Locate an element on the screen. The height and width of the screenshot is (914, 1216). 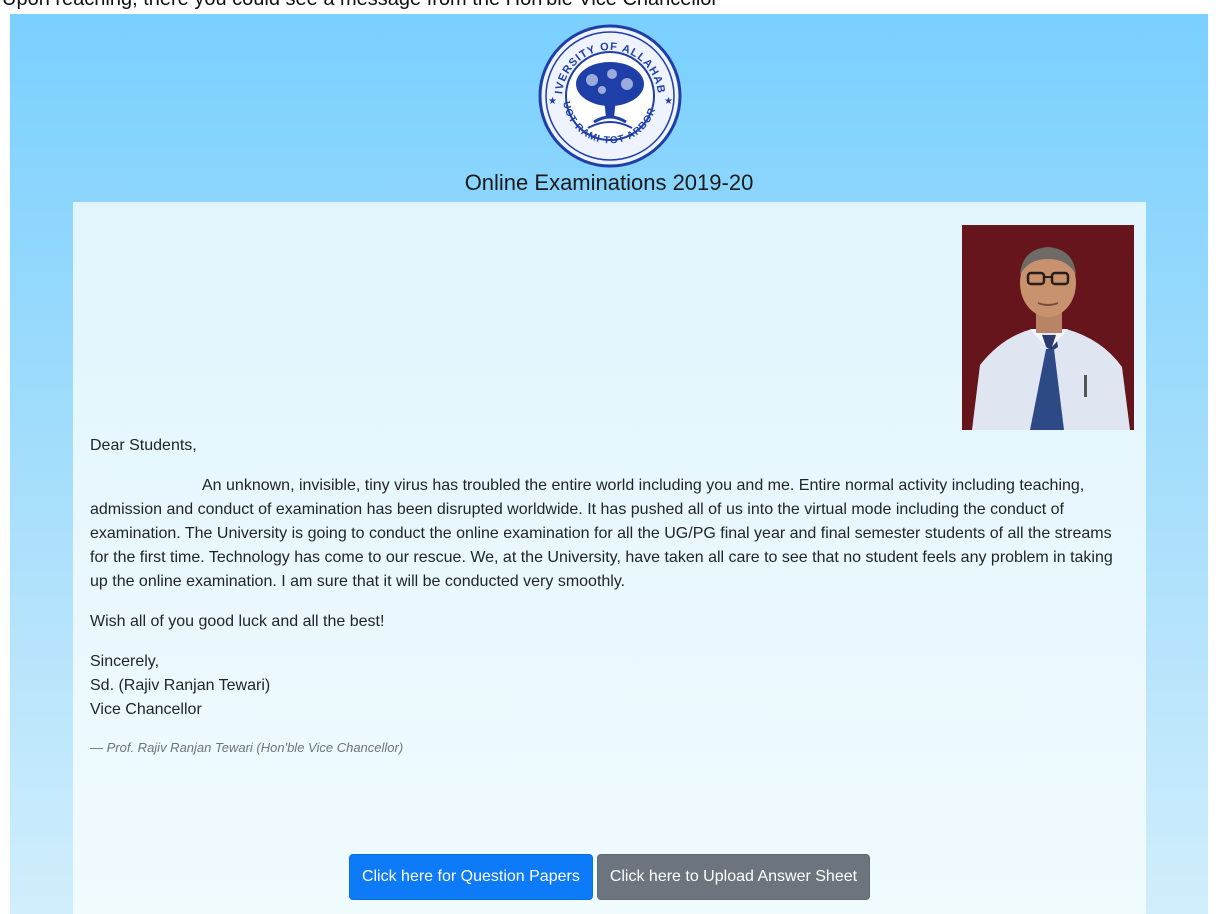
closing: Sincerely, is located at coordinates (125, 661).